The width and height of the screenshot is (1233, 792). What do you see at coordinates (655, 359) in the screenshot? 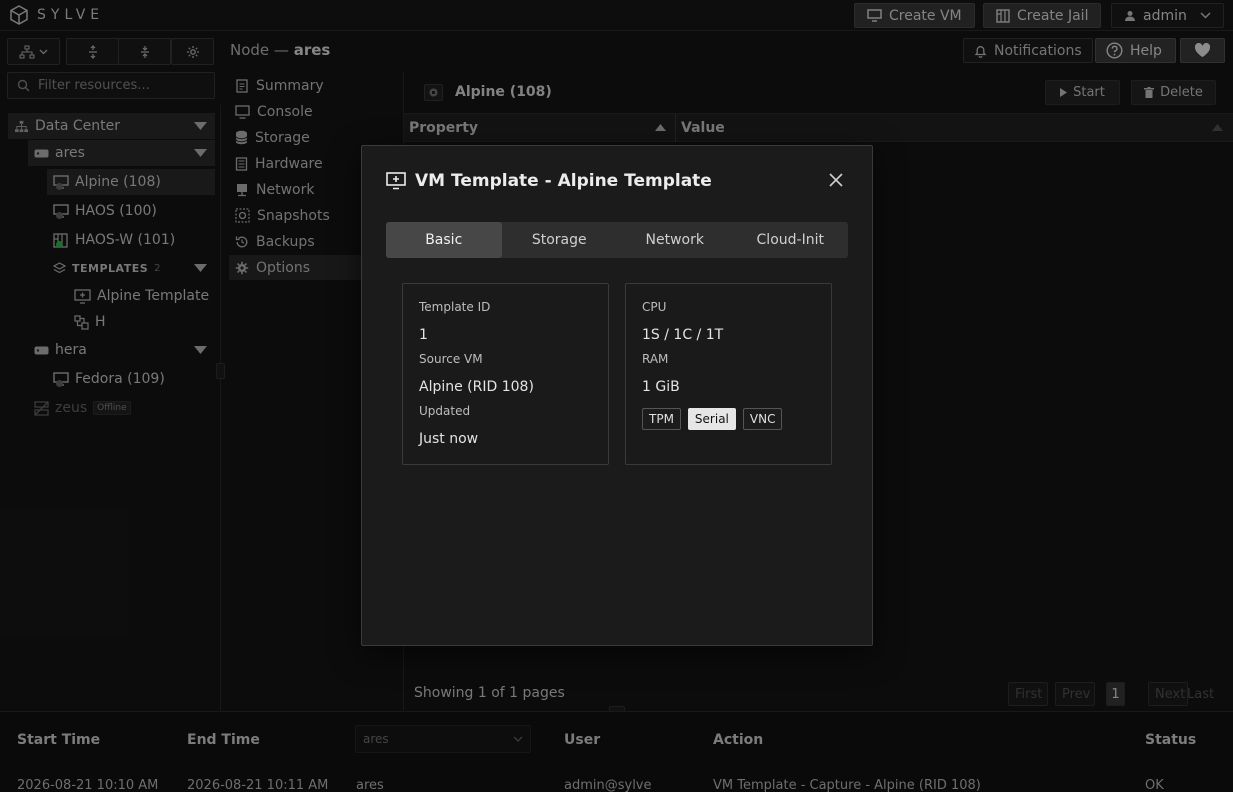
I see `ram-label: RAM` at bounding box center [655, 359].